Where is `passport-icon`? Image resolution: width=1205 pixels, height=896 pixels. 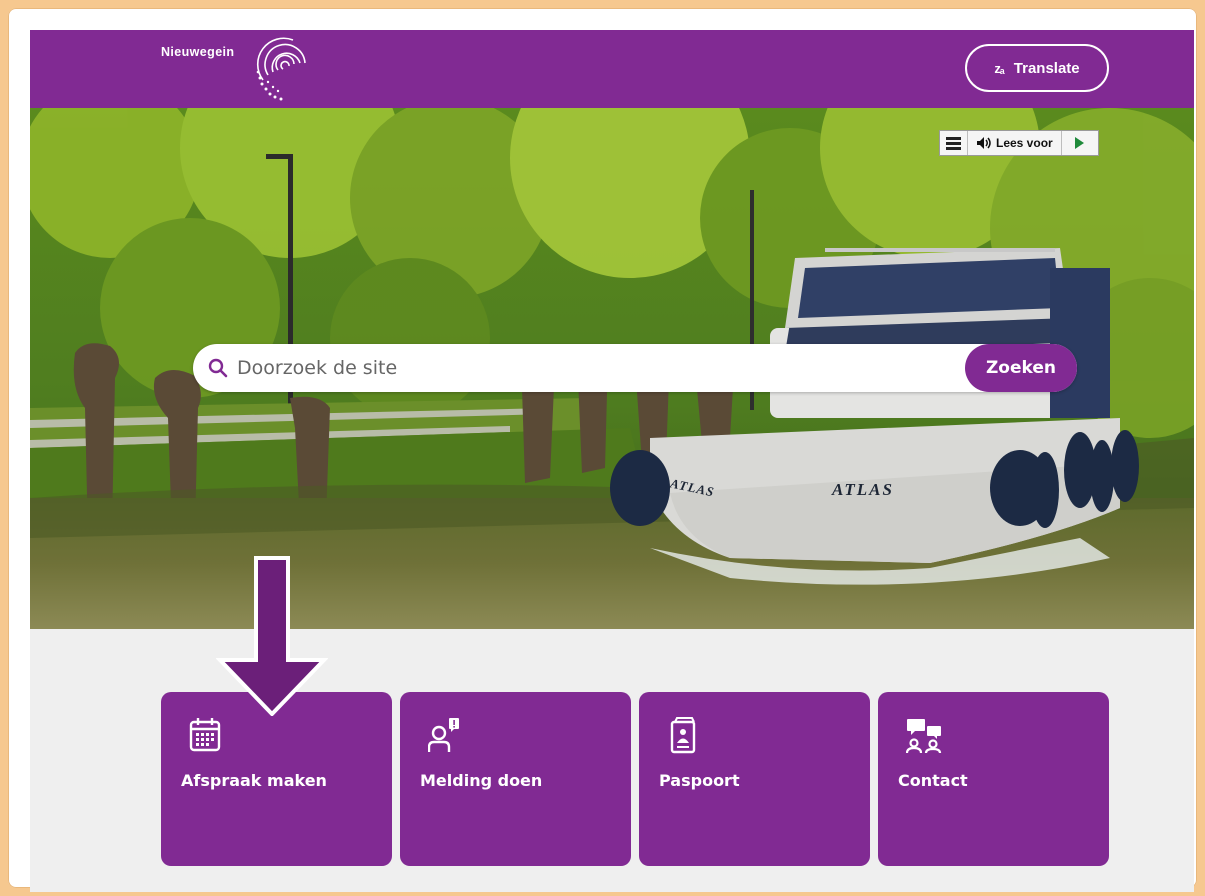
passport-icon is located at coordinates (683, 735).